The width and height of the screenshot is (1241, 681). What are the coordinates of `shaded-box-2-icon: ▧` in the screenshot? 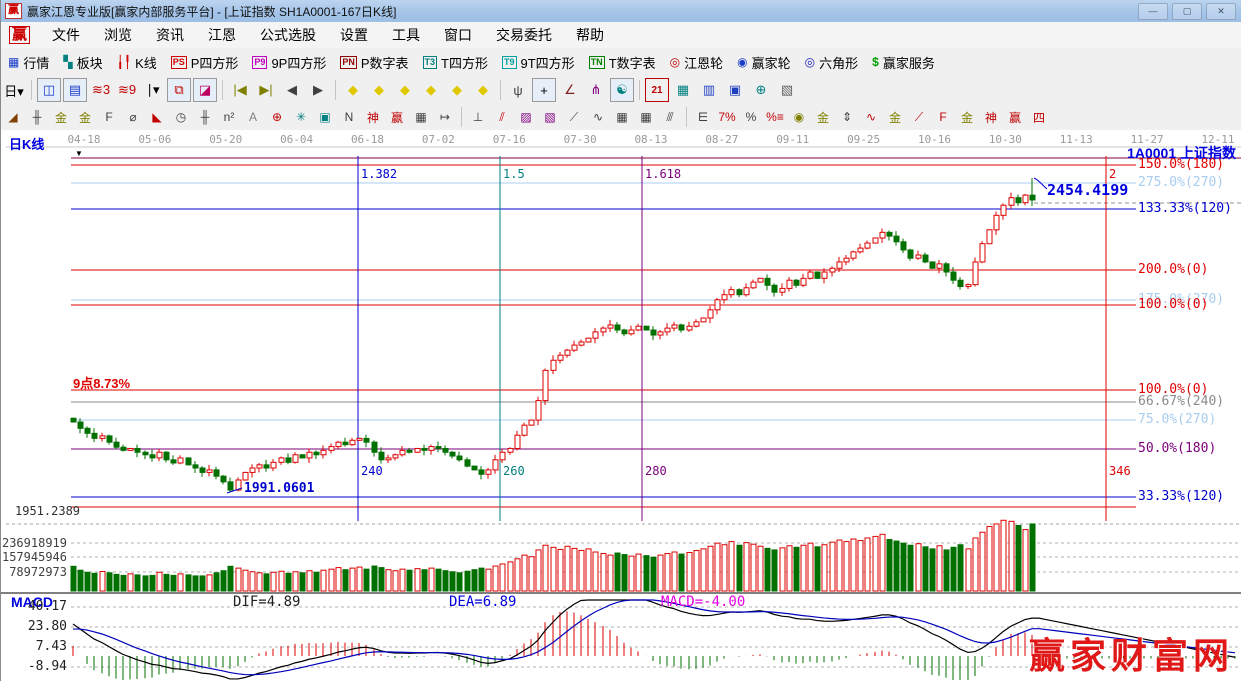 It's located at (550, 117).